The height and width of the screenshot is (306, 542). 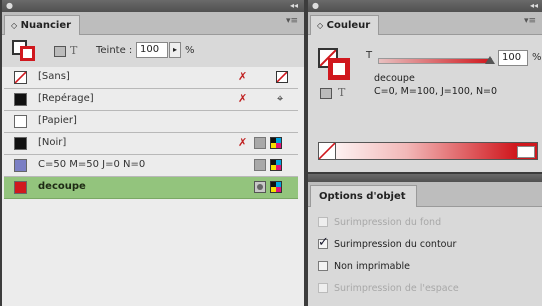 I want to click on swatch-name: [Sans], so click(x=54, y=76).